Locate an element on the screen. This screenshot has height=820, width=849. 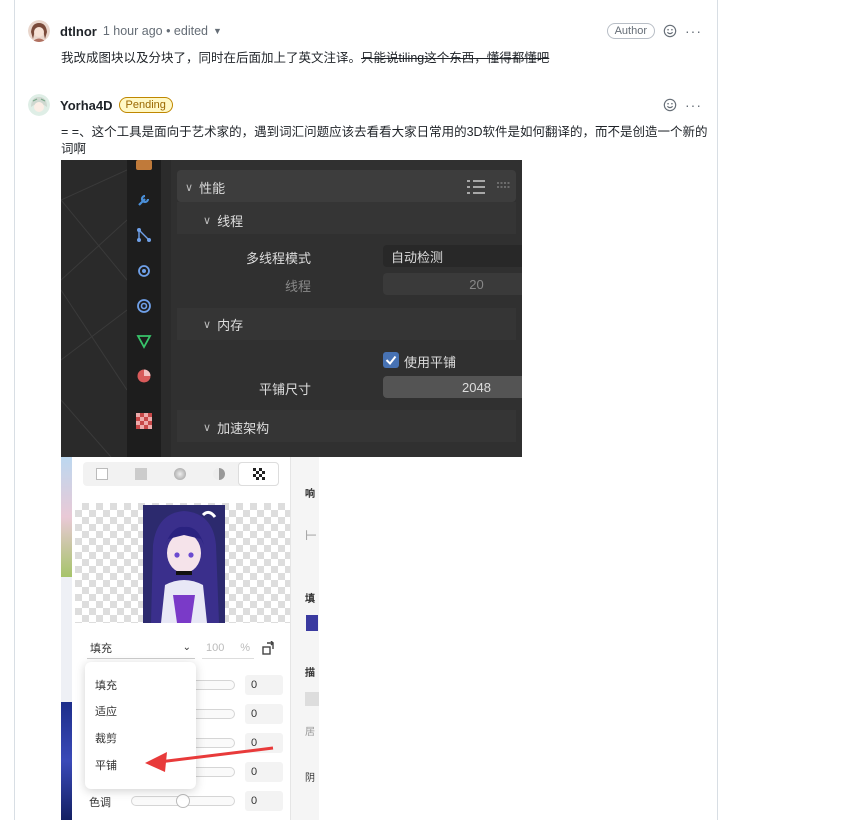
comment-author: Yorha4D is located at coordinates (86, 105).